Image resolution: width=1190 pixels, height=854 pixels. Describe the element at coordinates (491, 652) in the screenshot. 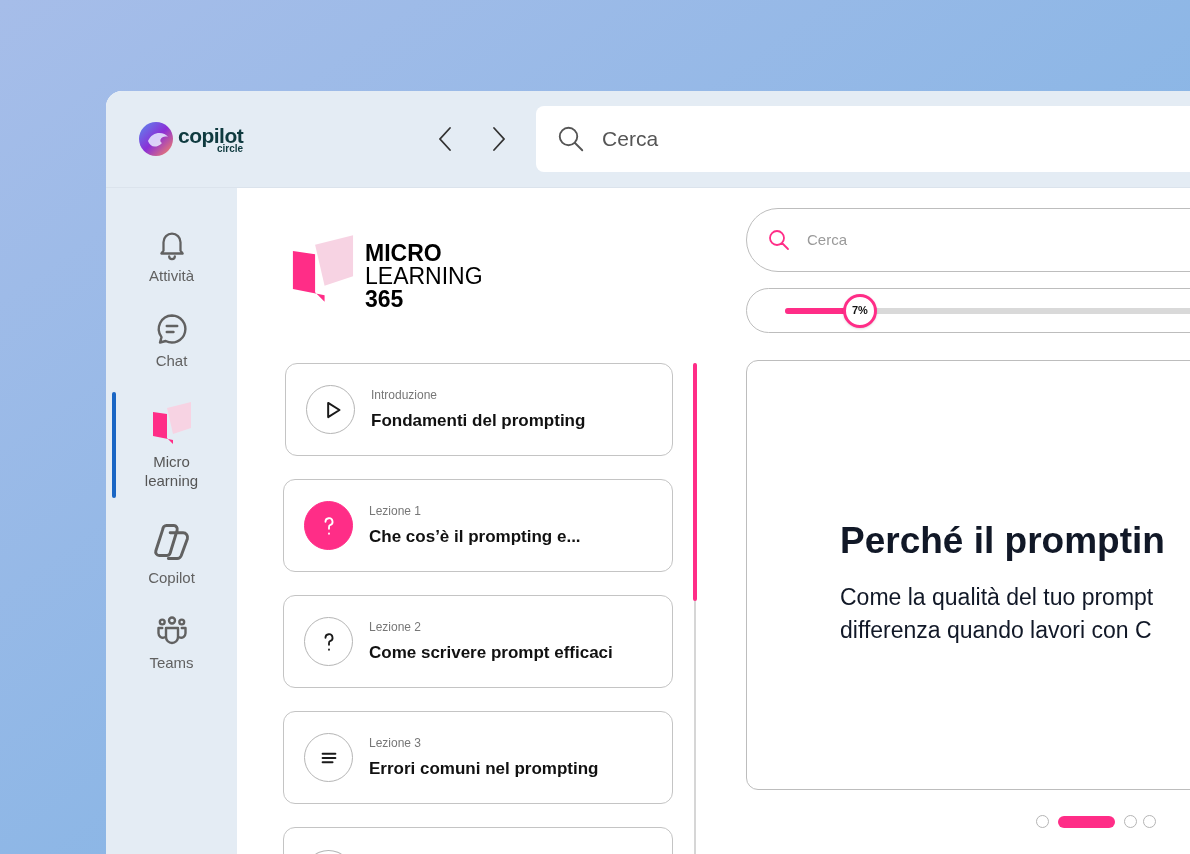

I see `lesson-title: Come scrivere prompt efficaci` at that location.